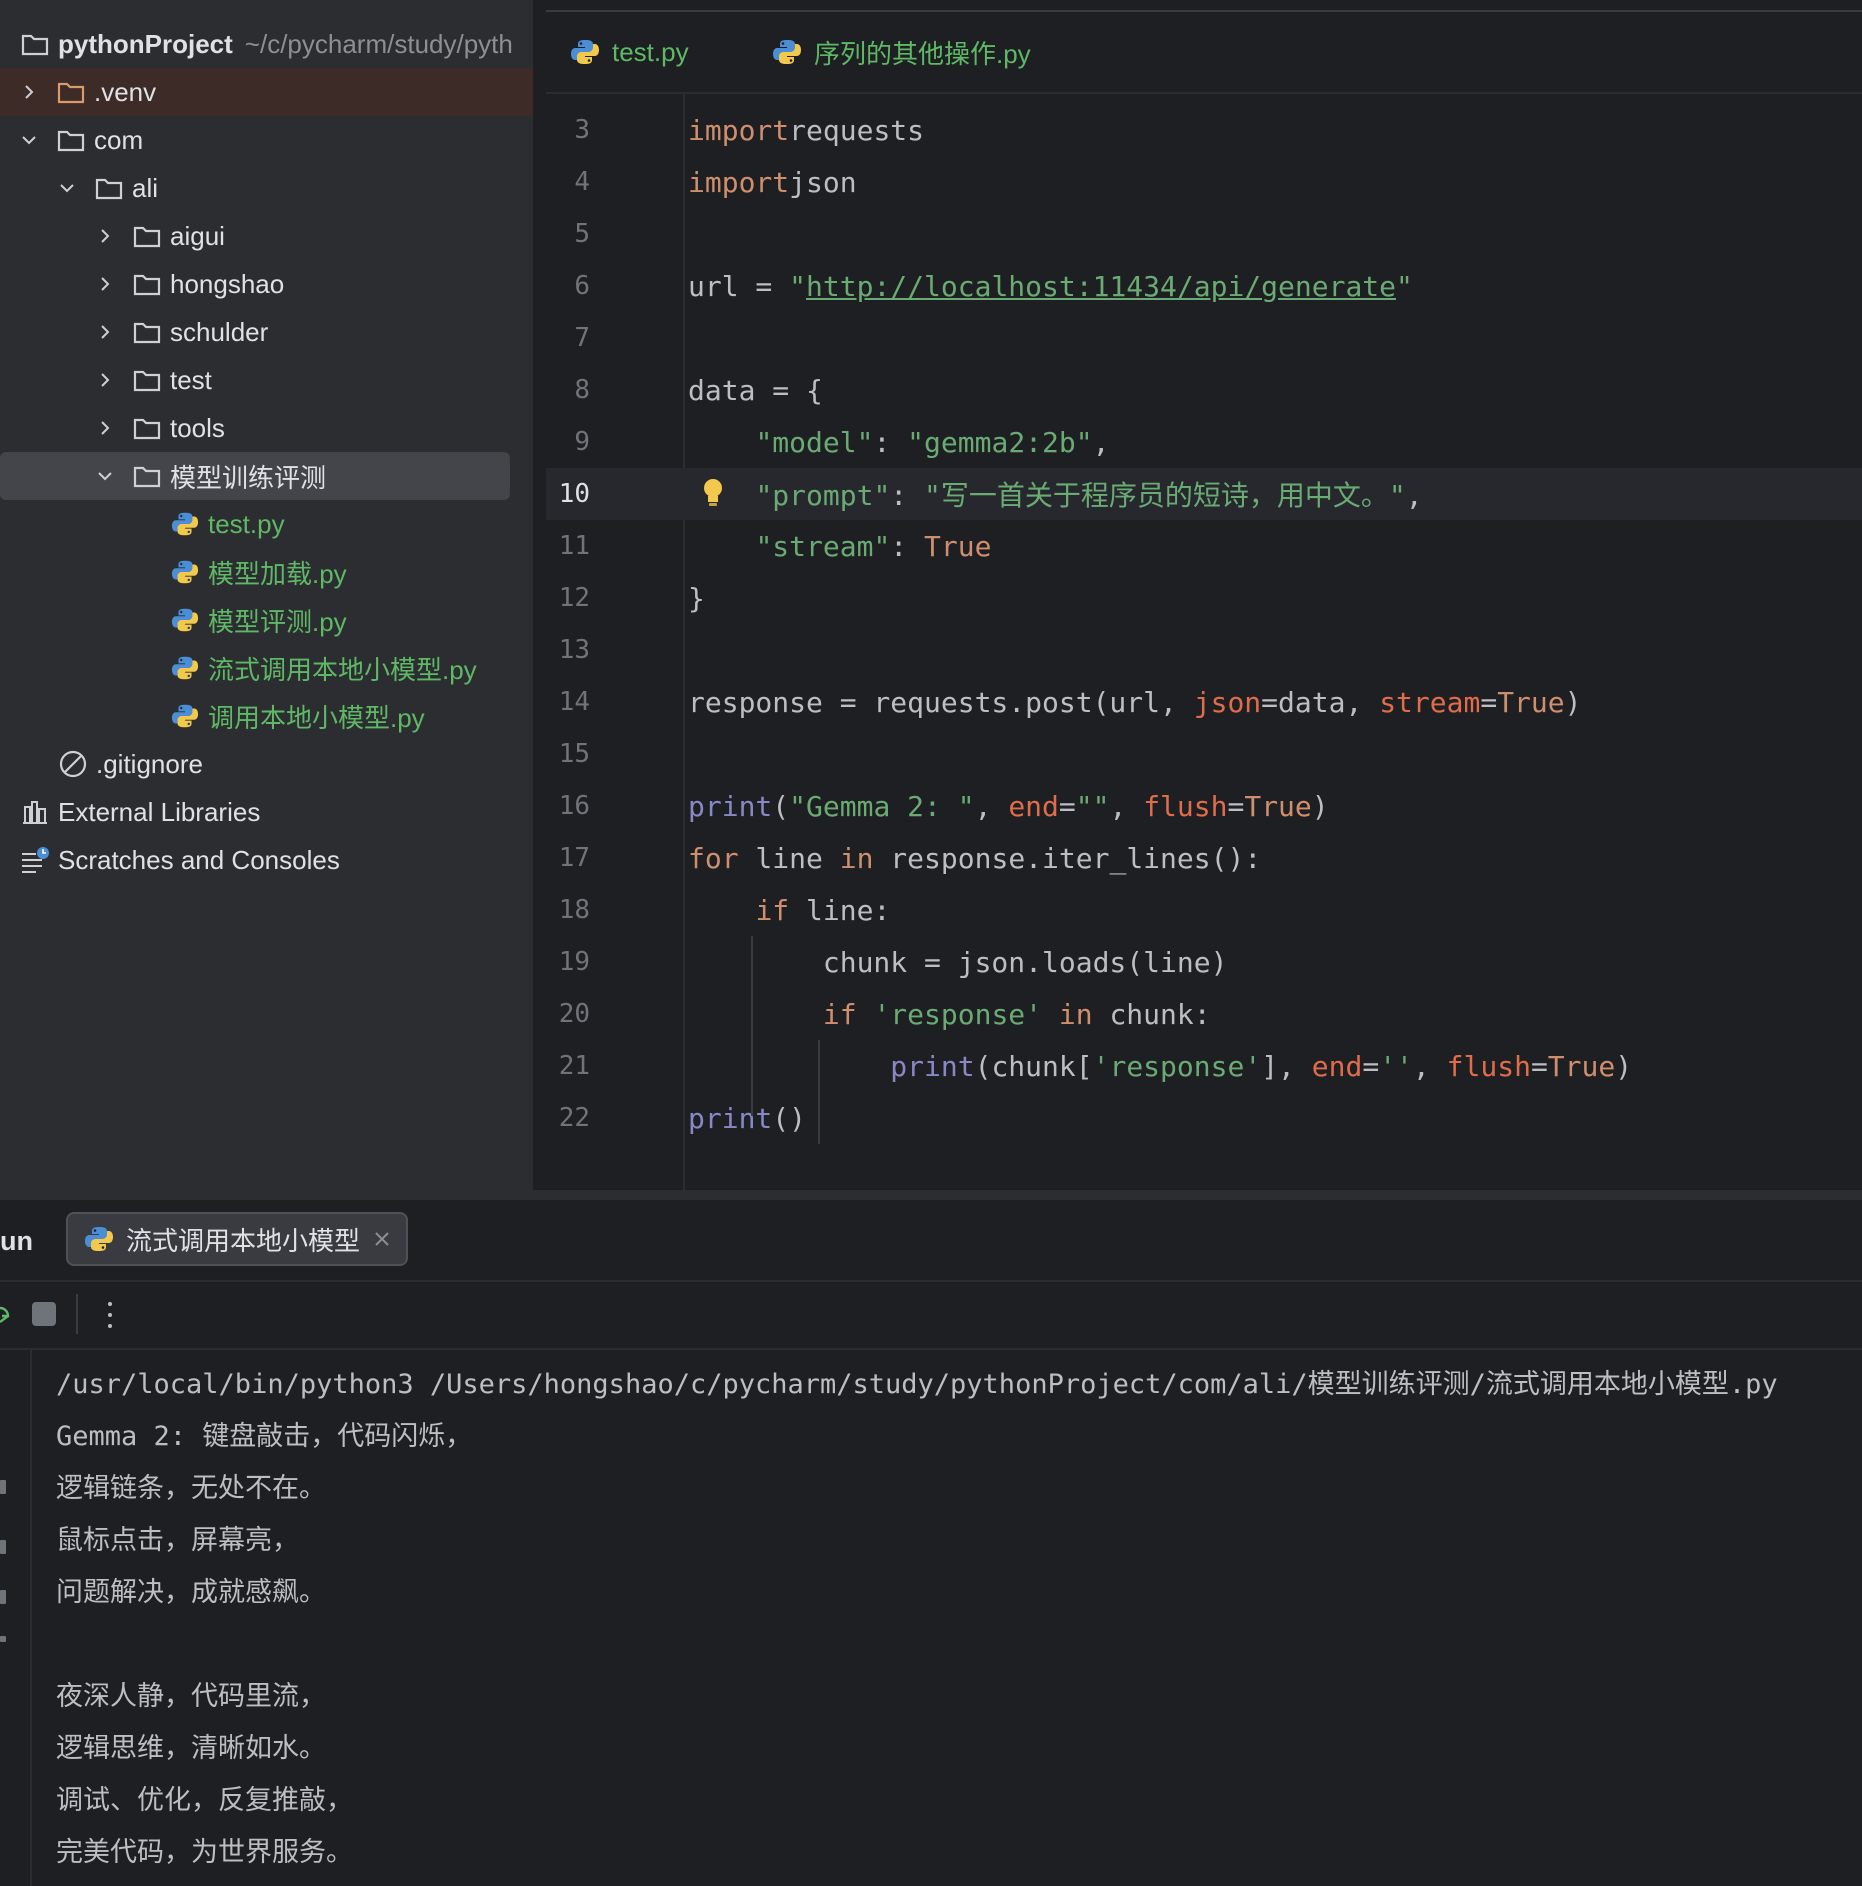  What do you see at coordinates (574, 1066) in the screenshot?
I see `line-number: 21` at bounding box center [574, 1066].